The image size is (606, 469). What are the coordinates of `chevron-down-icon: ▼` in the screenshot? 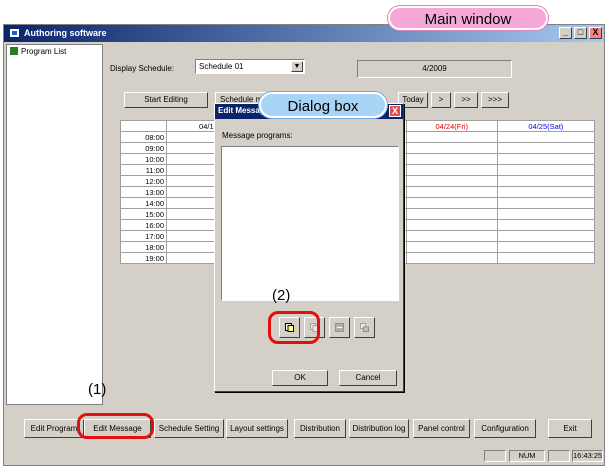 It's located at (297, 66).